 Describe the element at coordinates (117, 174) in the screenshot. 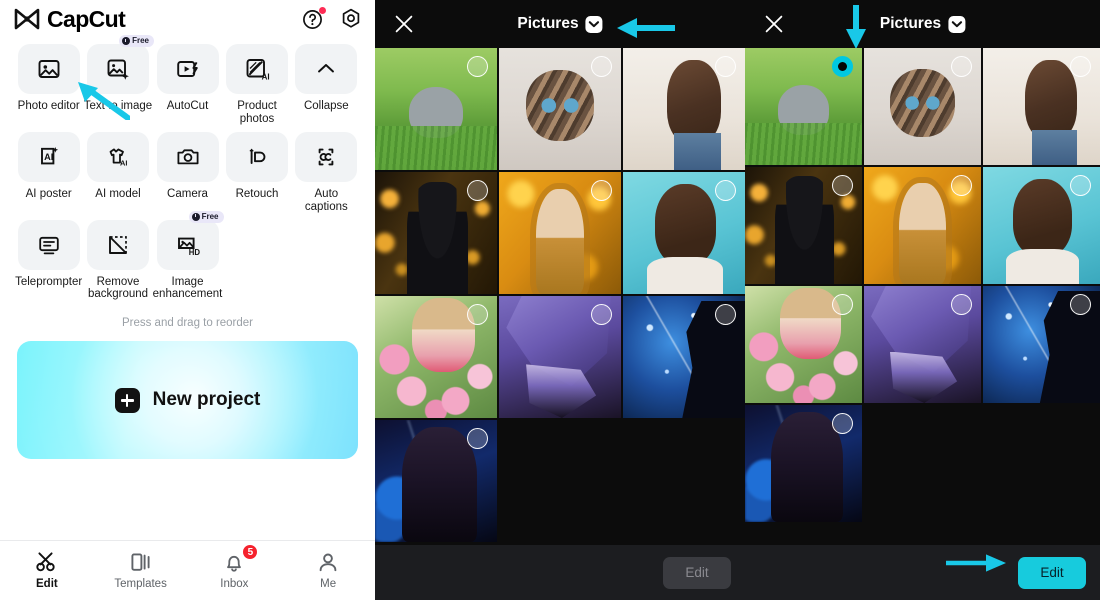

I see `tool-ai-model: AI AI model` at that location.